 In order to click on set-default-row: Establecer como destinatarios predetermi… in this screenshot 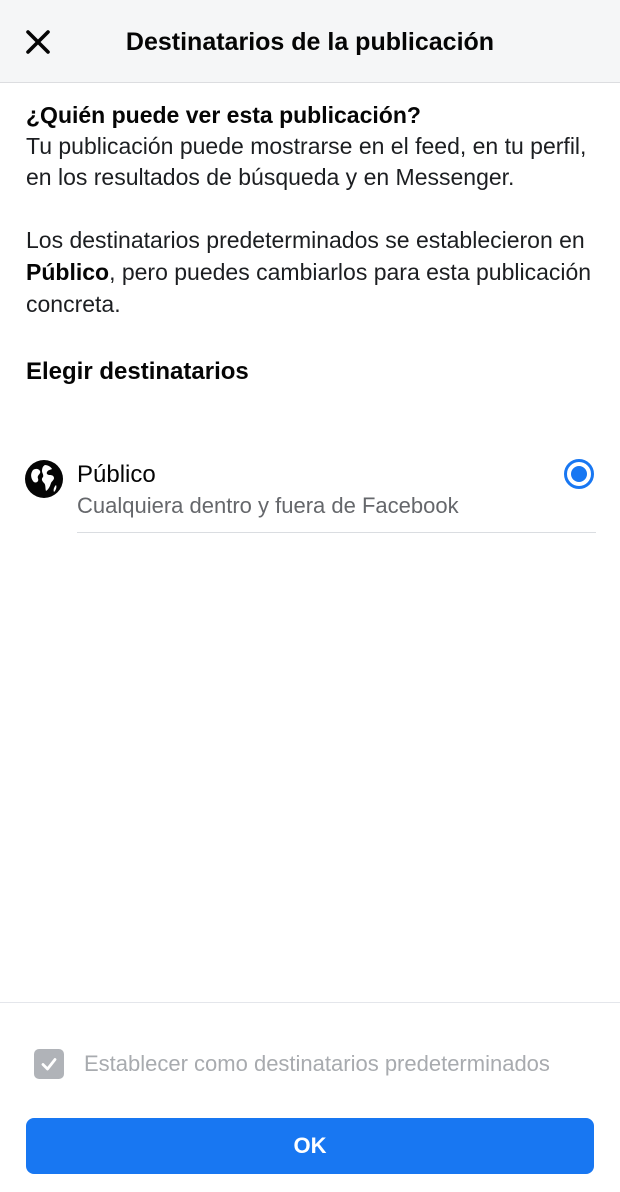, I will do `click(324, 1064)`.